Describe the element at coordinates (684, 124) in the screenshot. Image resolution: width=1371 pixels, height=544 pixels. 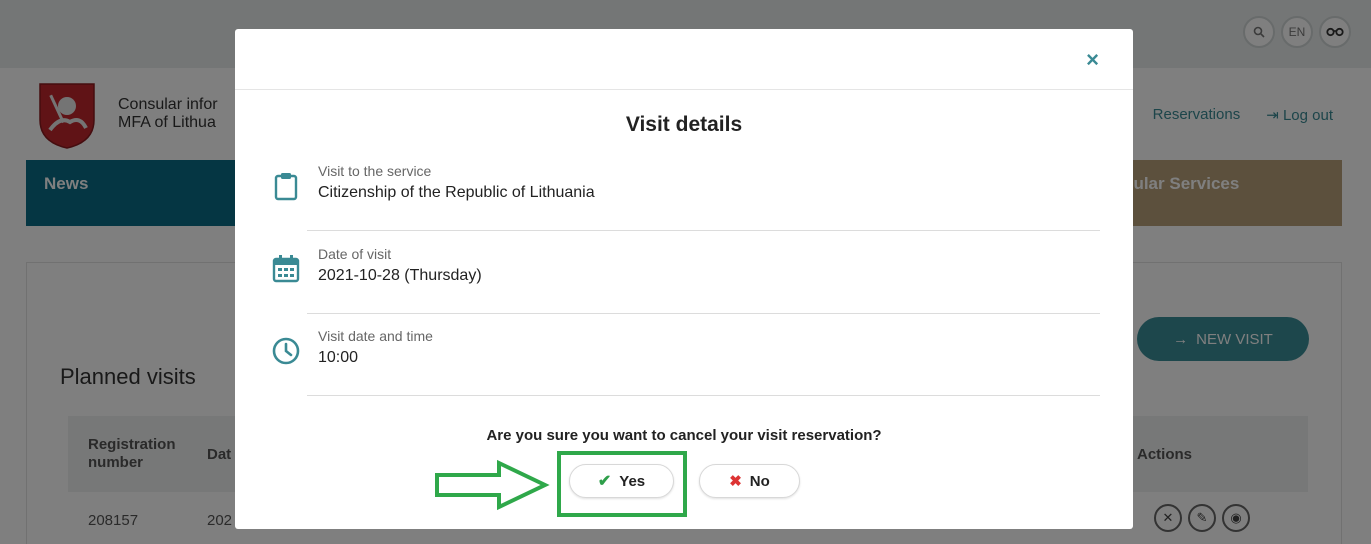
I see `modal-title: Visit details` at that location.